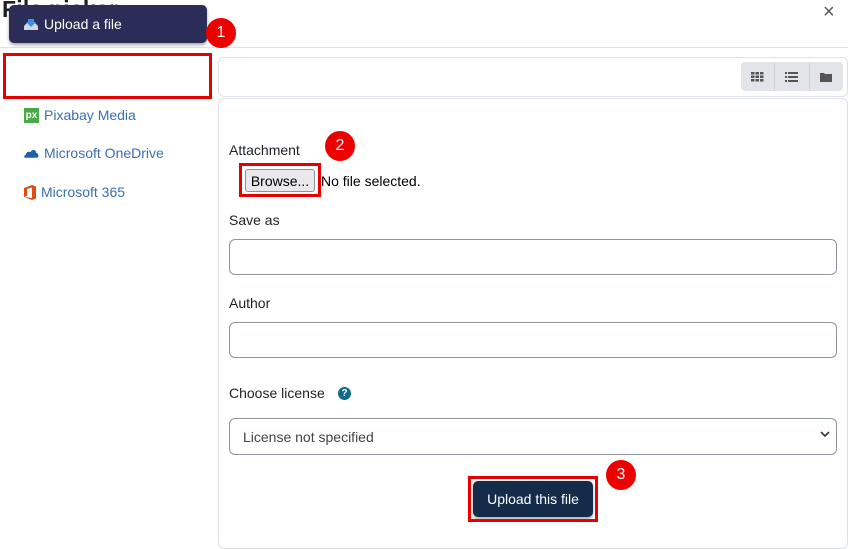  What do you see at coordinates (221, 33) in the screenshot?
I see `annotation-badge-1: 1` at bounding box center [221, 33].